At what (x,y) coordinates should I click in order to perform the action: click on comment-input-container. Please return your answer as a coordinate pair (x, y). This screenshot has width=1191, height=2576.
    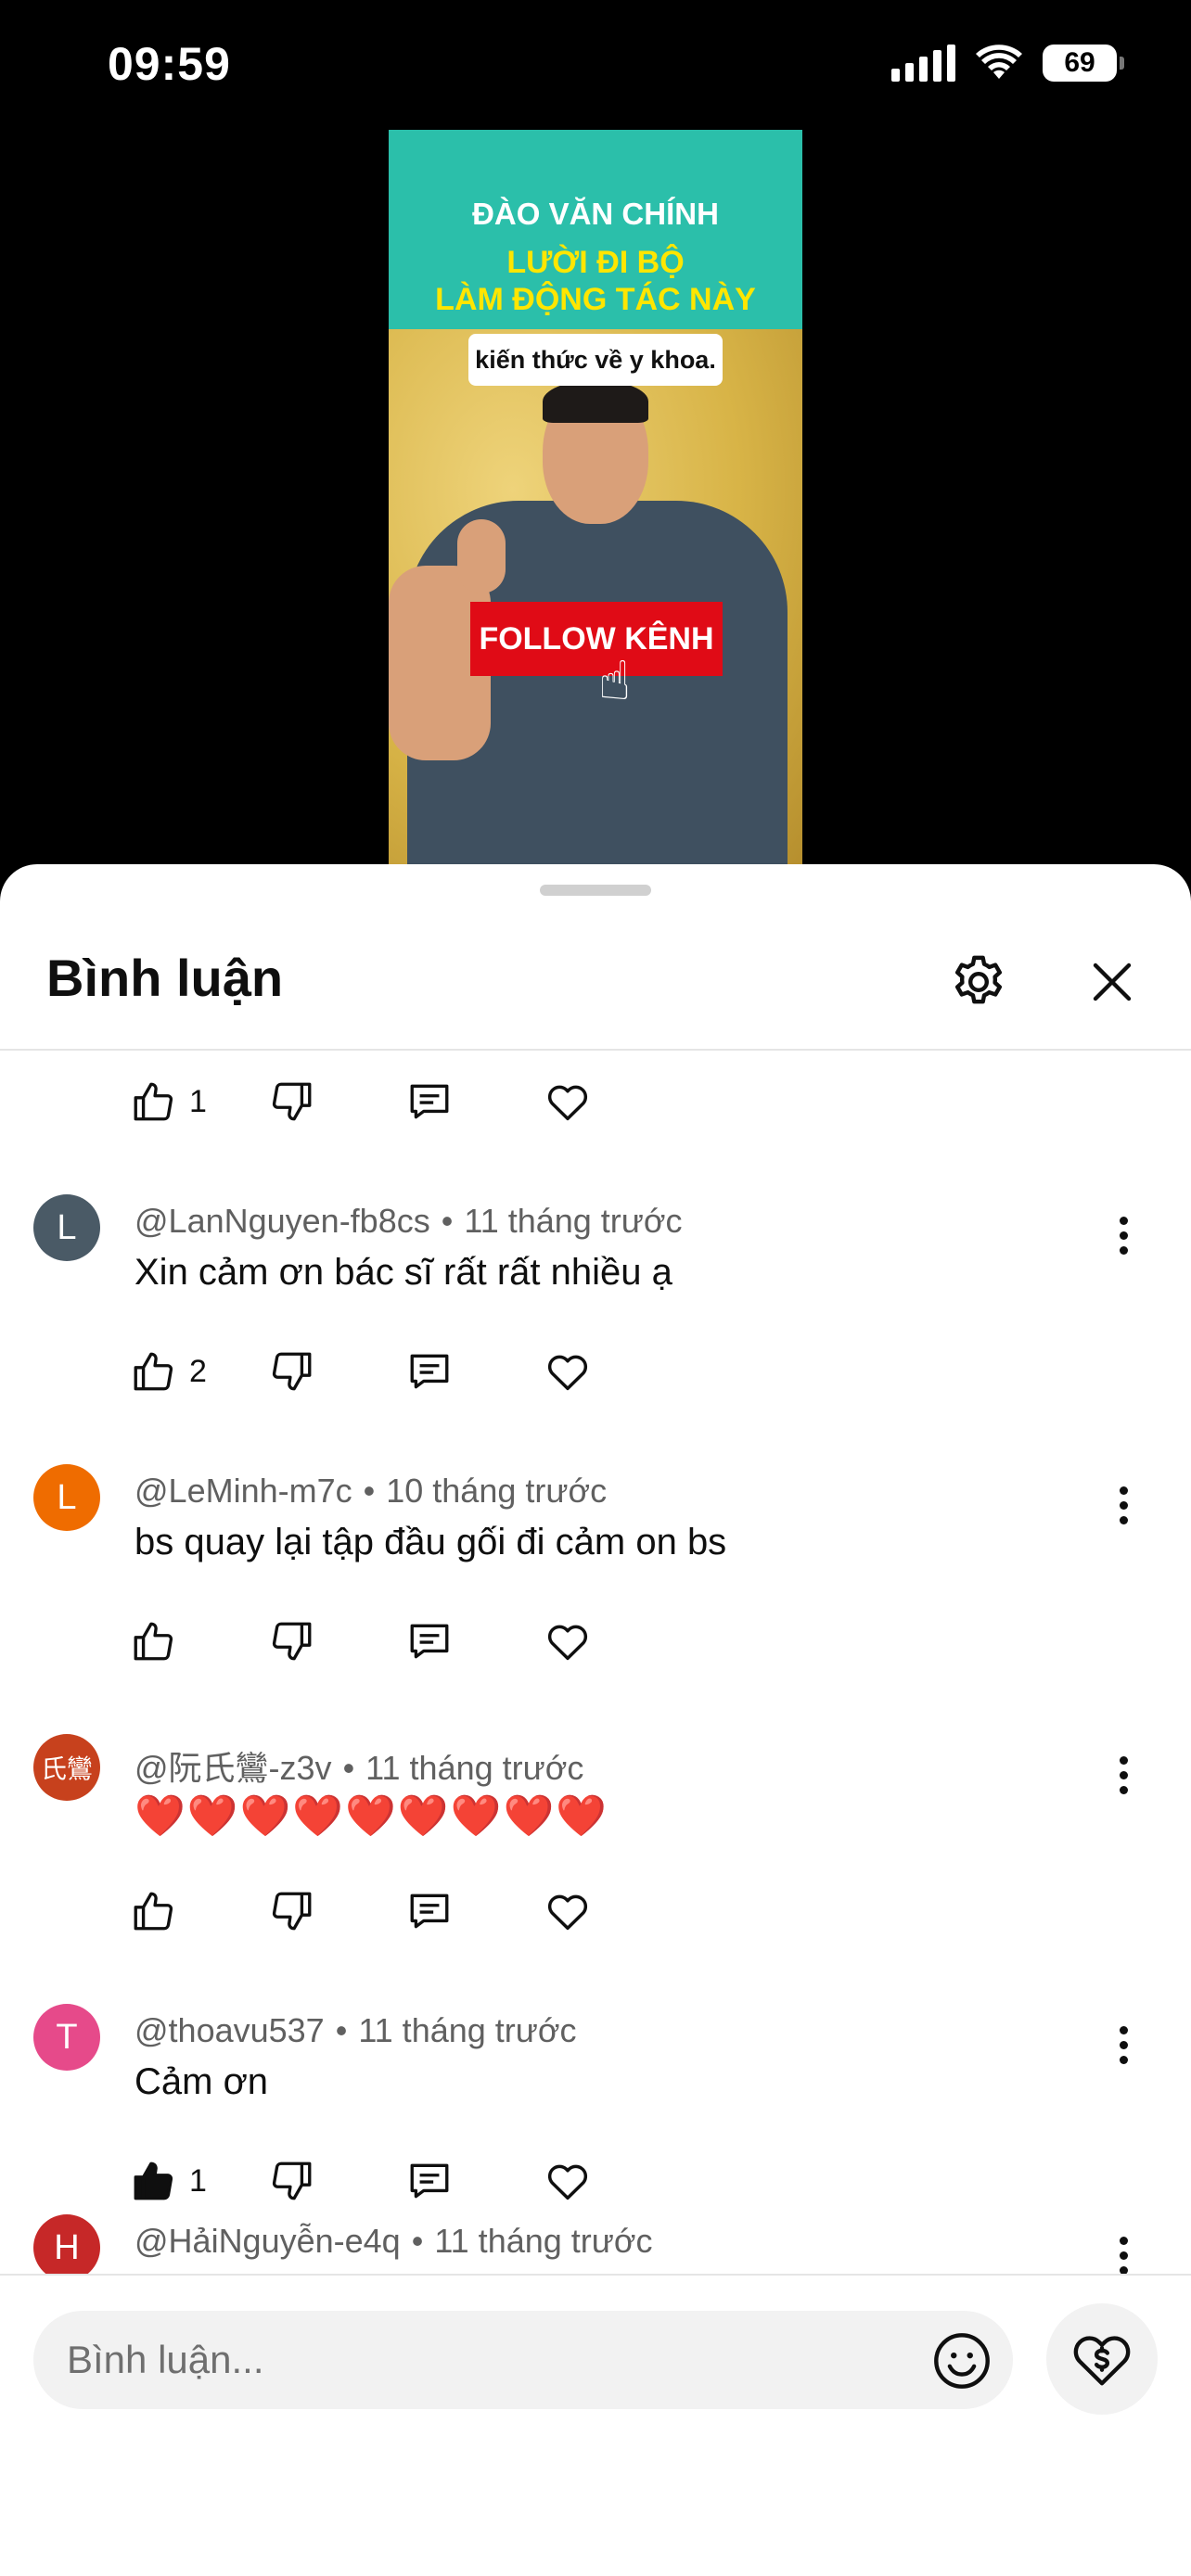
    Looking at the image, I should click on (523, 2360).